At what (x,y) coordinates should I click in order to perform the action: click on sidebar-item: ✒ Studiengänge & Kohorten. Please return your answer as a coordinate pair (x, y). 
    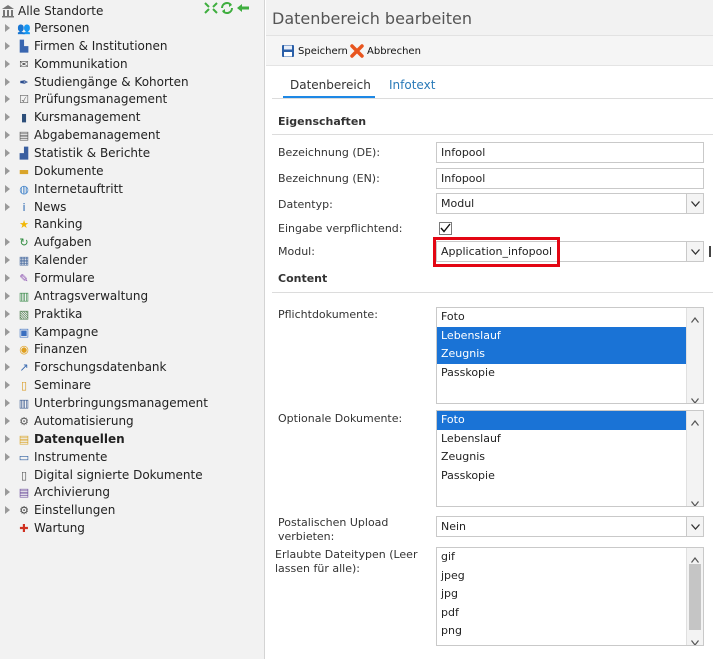
    Looking at the image, I should click on (131, 83).